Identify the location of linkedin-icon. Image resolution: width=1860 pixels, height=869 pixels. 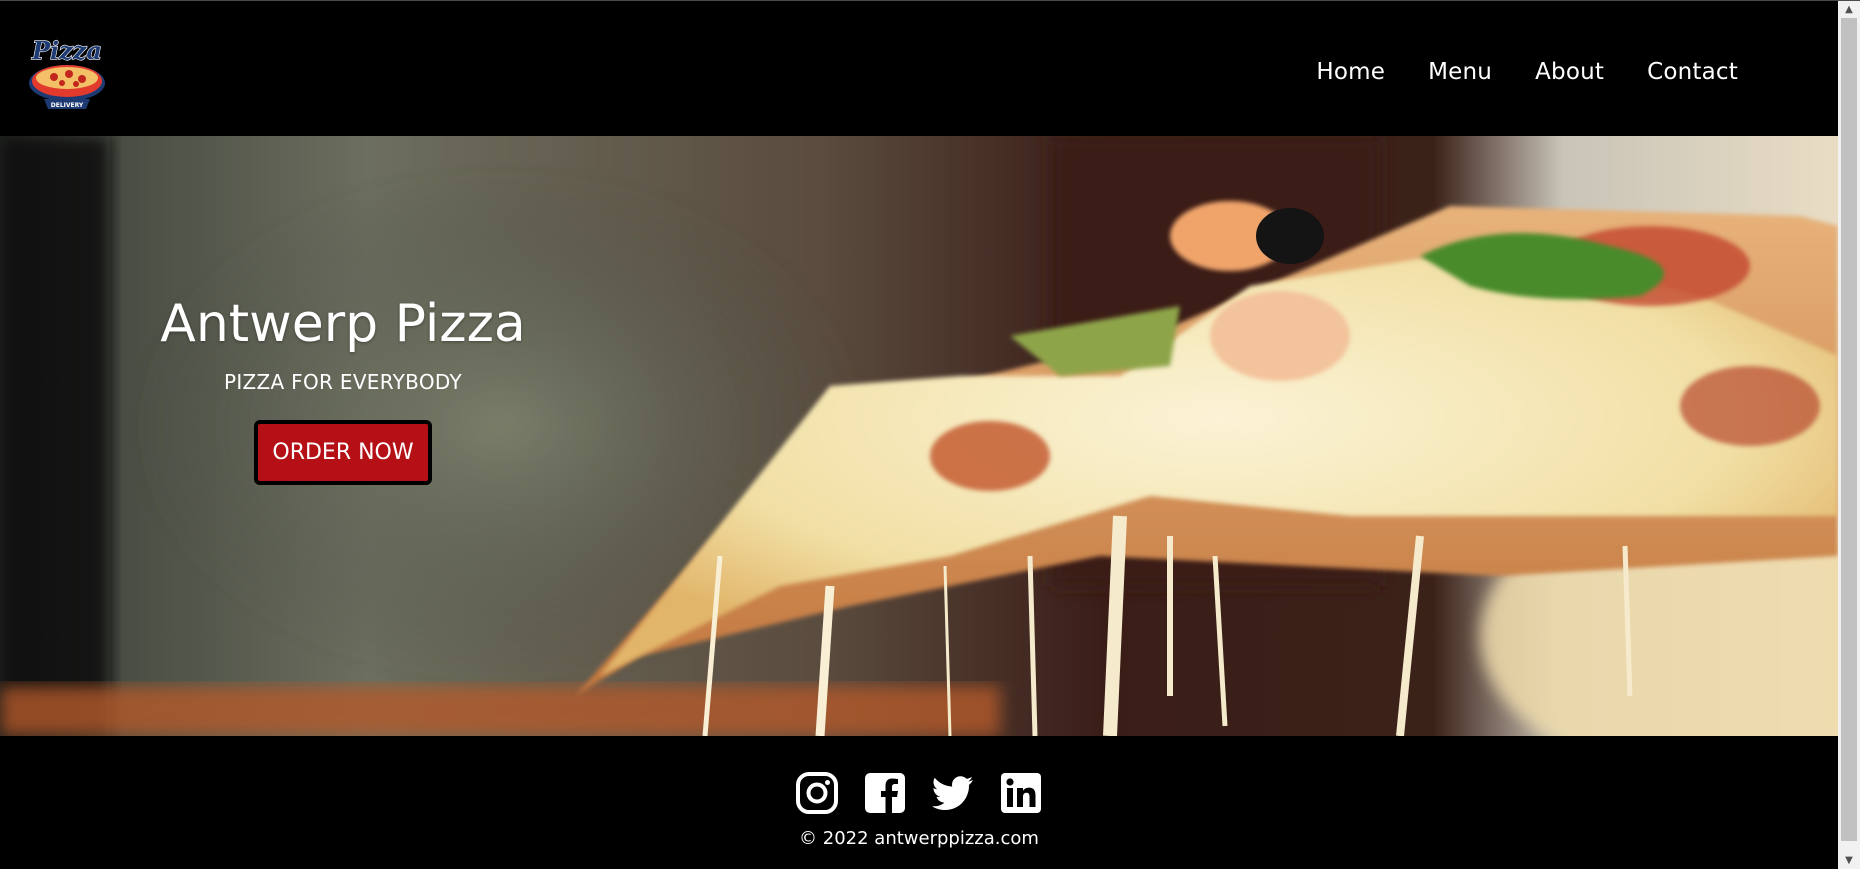
(1021, 793).